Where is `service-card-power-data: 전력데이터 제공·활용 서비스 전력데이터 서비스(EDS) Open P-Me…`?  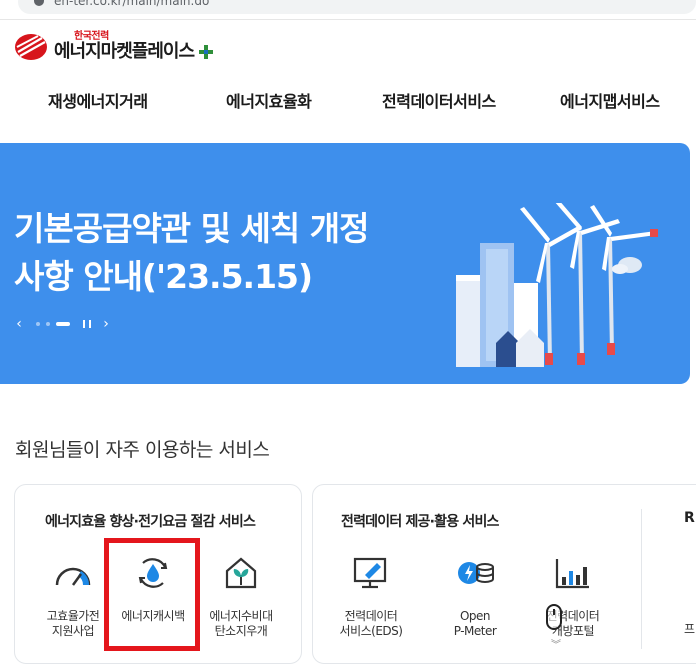
service-card-power-data: 전력데이터 제공·활용 서비스 전력데이터 서비스(EDS) Open P-Me… is located at coordinates (504, 574).